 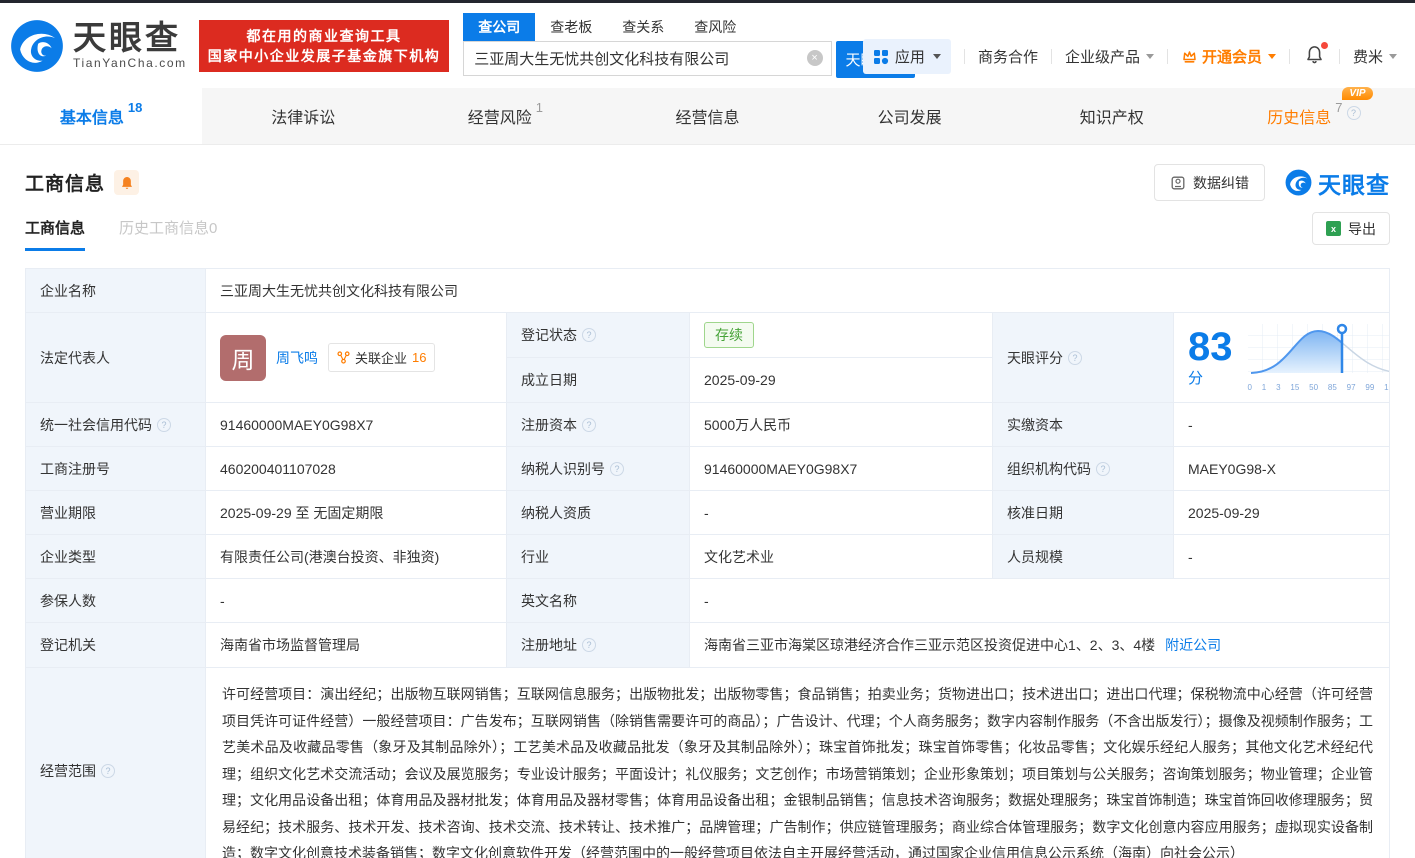 I want to click on correction-label: 数据纠错, so click(x=1221, y=182).